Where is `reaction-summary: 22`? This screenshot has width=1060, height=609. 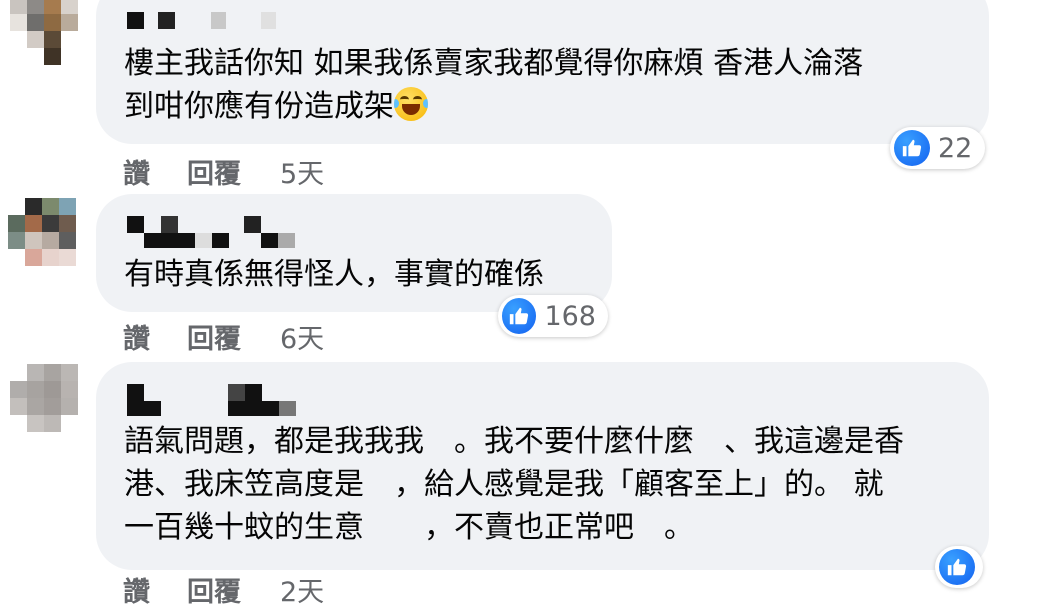
reaction-summary: 22 is located at coordinates (937, 148).